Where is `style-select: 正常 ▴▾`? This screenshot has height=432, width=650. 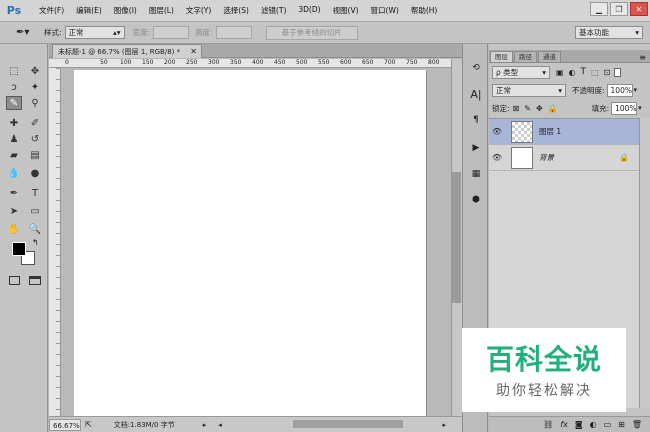 style-select: 正常 ▴▾ is located at coordinates (94, 32).